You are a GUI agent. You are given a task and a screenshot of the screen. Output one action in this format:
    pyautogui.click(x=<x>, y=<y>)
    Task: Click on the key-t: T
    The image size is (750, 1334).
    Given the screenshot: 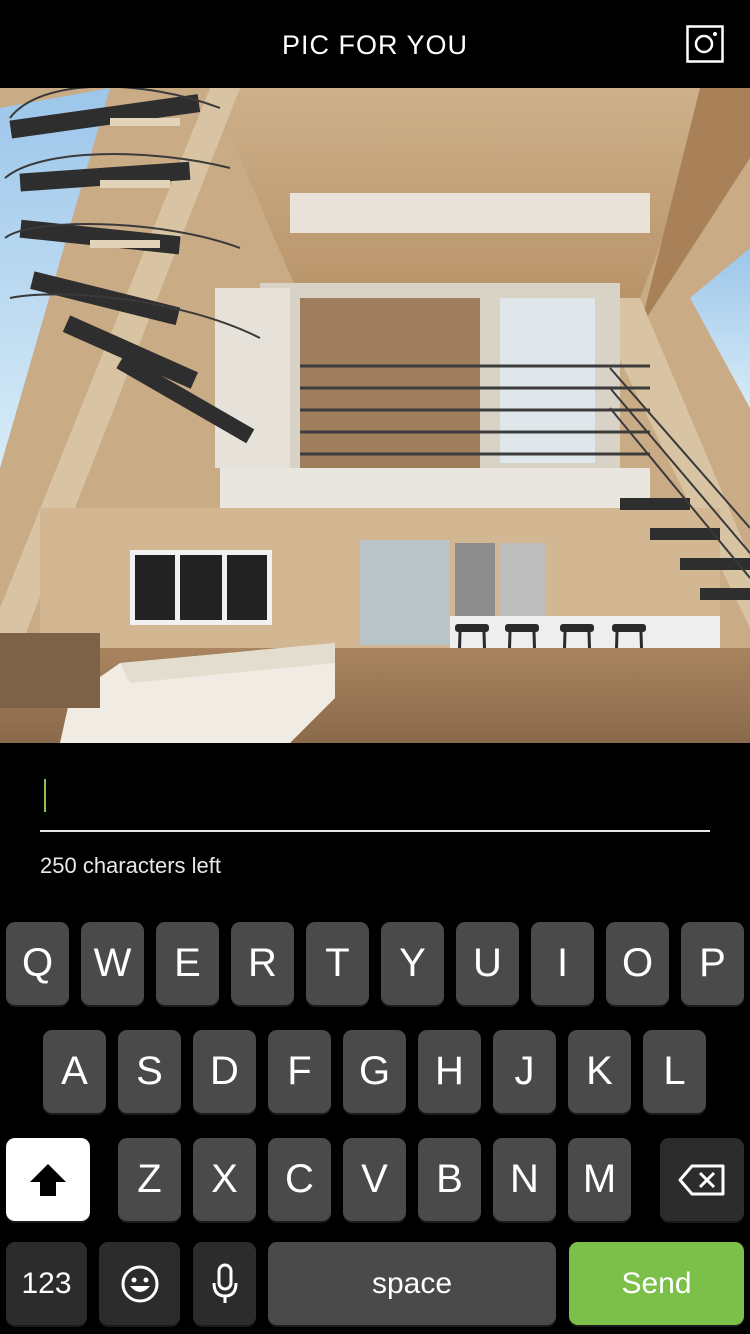 What is the action you would take?
    pyautogui.click(x=337, y=963)
    